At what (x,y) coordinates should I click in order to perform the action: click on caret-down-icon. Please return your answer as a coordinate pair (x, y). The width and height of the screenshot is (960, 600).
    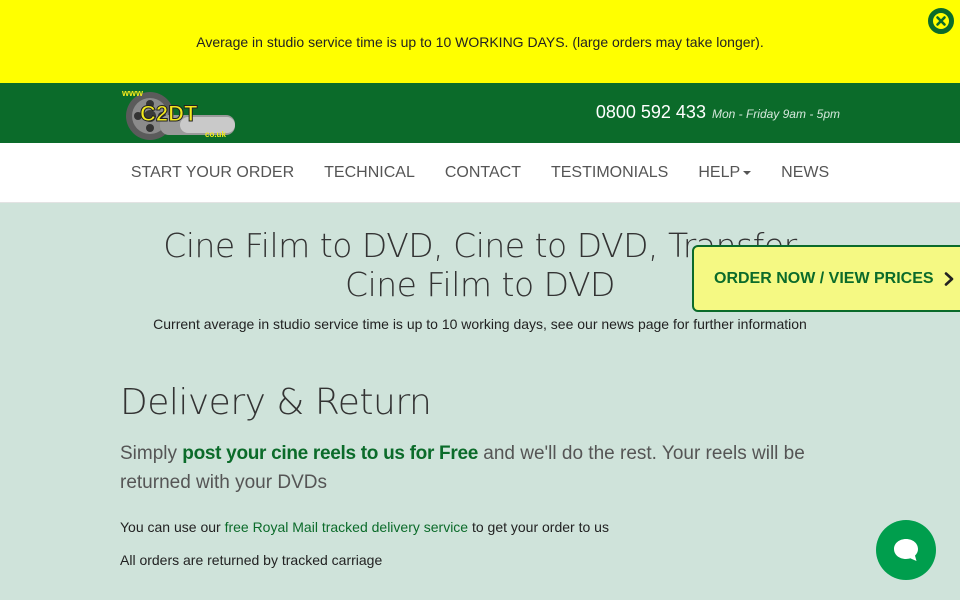
    Looking at the image, I should click on (747, 172).